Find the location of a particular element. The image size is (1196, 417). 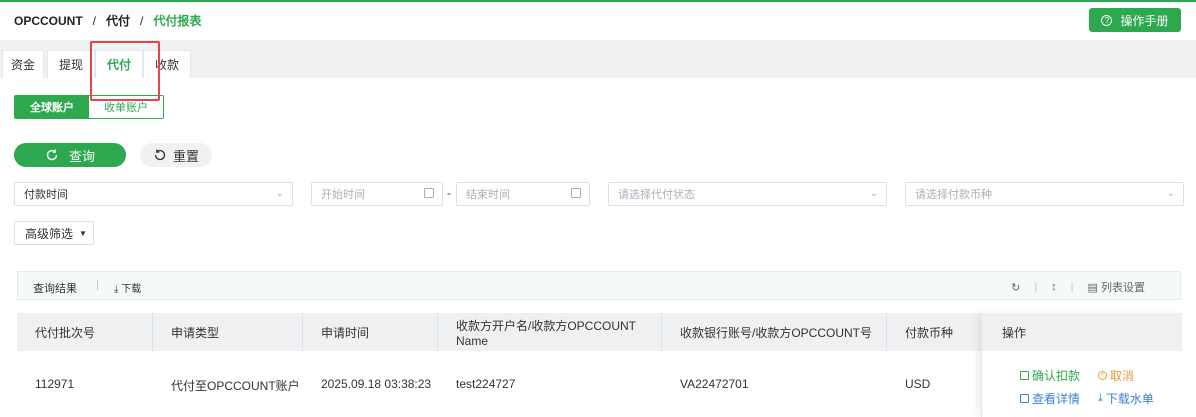

cell-payee-account: VA22472701 is located at coordinates (714, 384).